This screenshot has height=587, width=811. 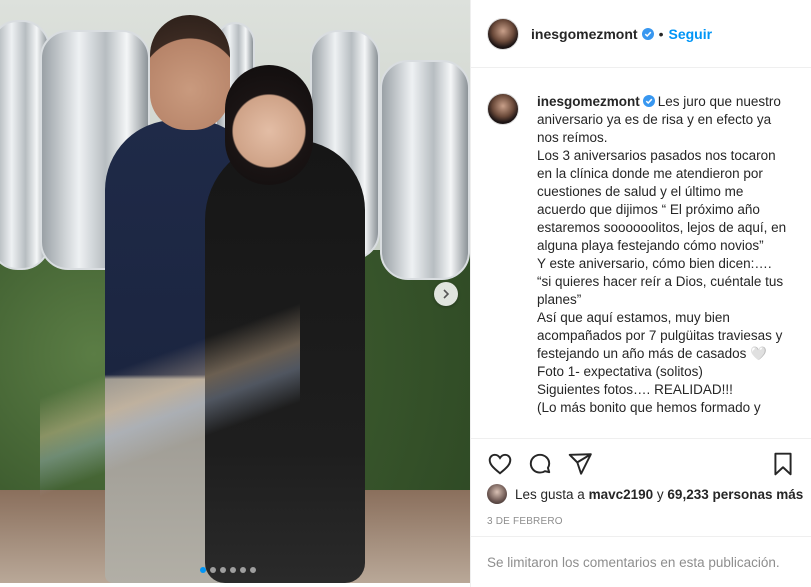 What do you see at coordinates (620, 371) in the screenshot?
I see `caption-line: Foto 1- expectativa (solitos)` at bounding box center [620, 371].